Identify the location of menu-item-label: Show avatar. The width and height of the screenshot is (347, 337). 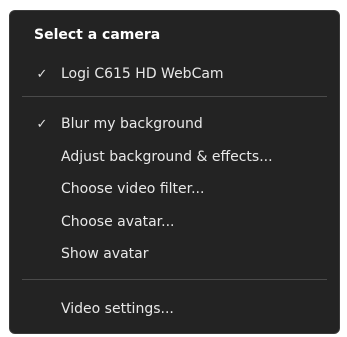
(105, 254).